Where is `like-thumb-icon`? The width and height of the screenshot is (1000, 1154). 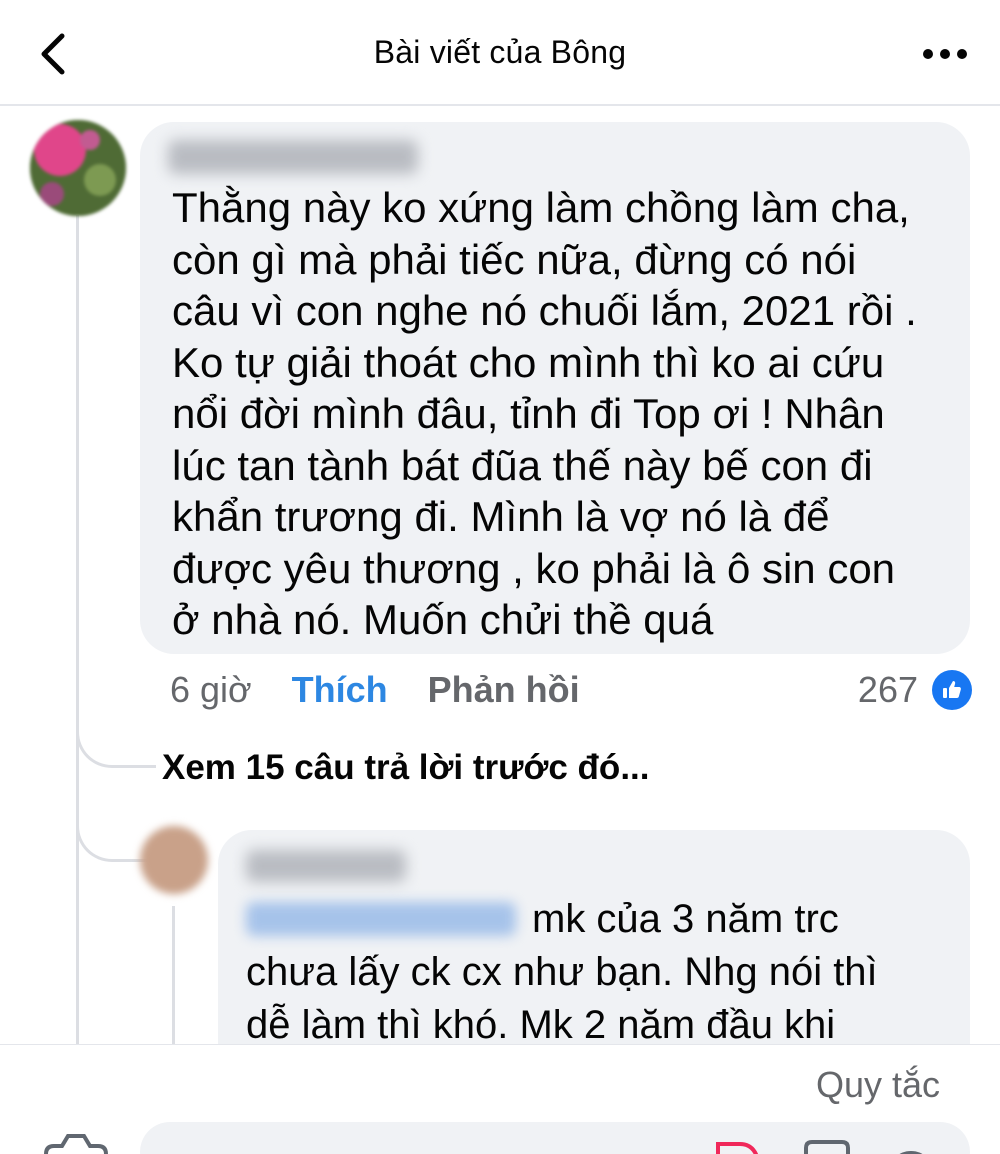 like-thumb-icon is located at coordinates (952, 690).